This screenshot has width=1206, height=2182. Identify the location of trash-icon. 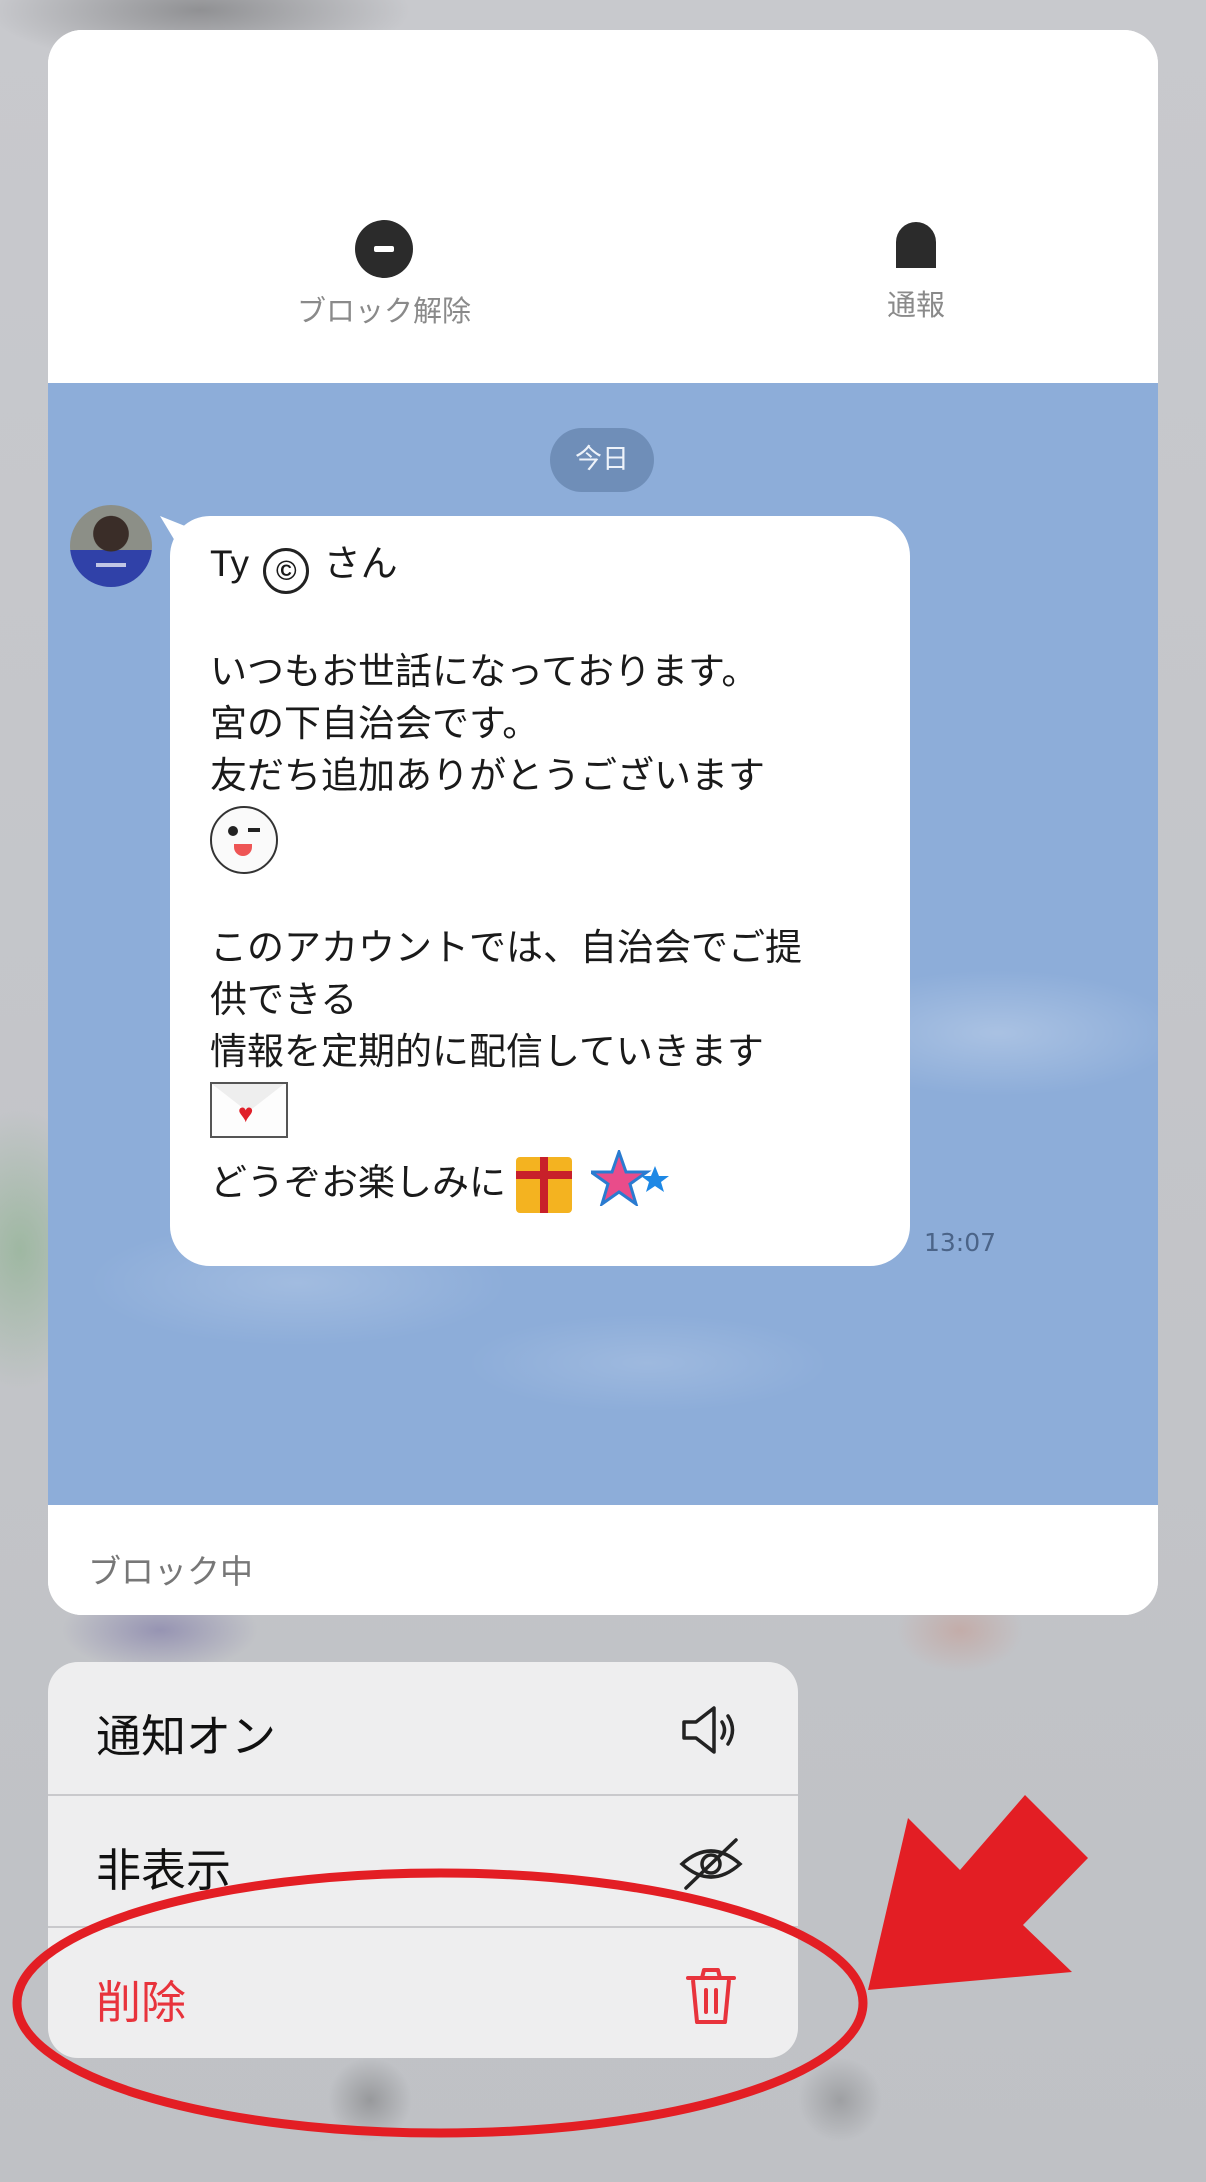
(711, 1996).